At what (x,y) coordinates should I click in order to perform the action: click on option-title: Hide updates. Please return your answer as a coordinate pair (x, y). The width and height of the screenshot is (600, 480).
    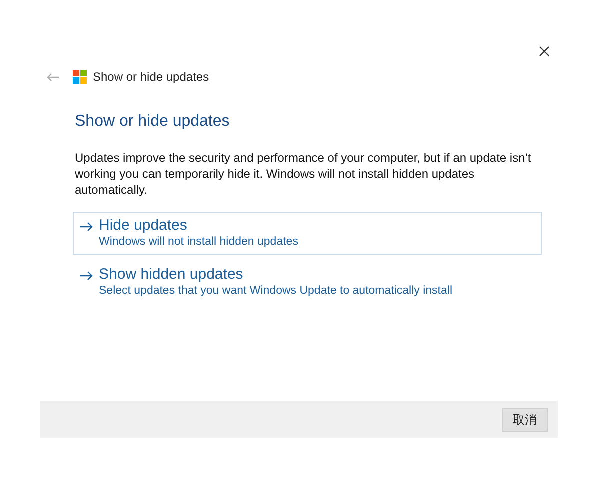
    Looking at the image, I should click on (143, 226).